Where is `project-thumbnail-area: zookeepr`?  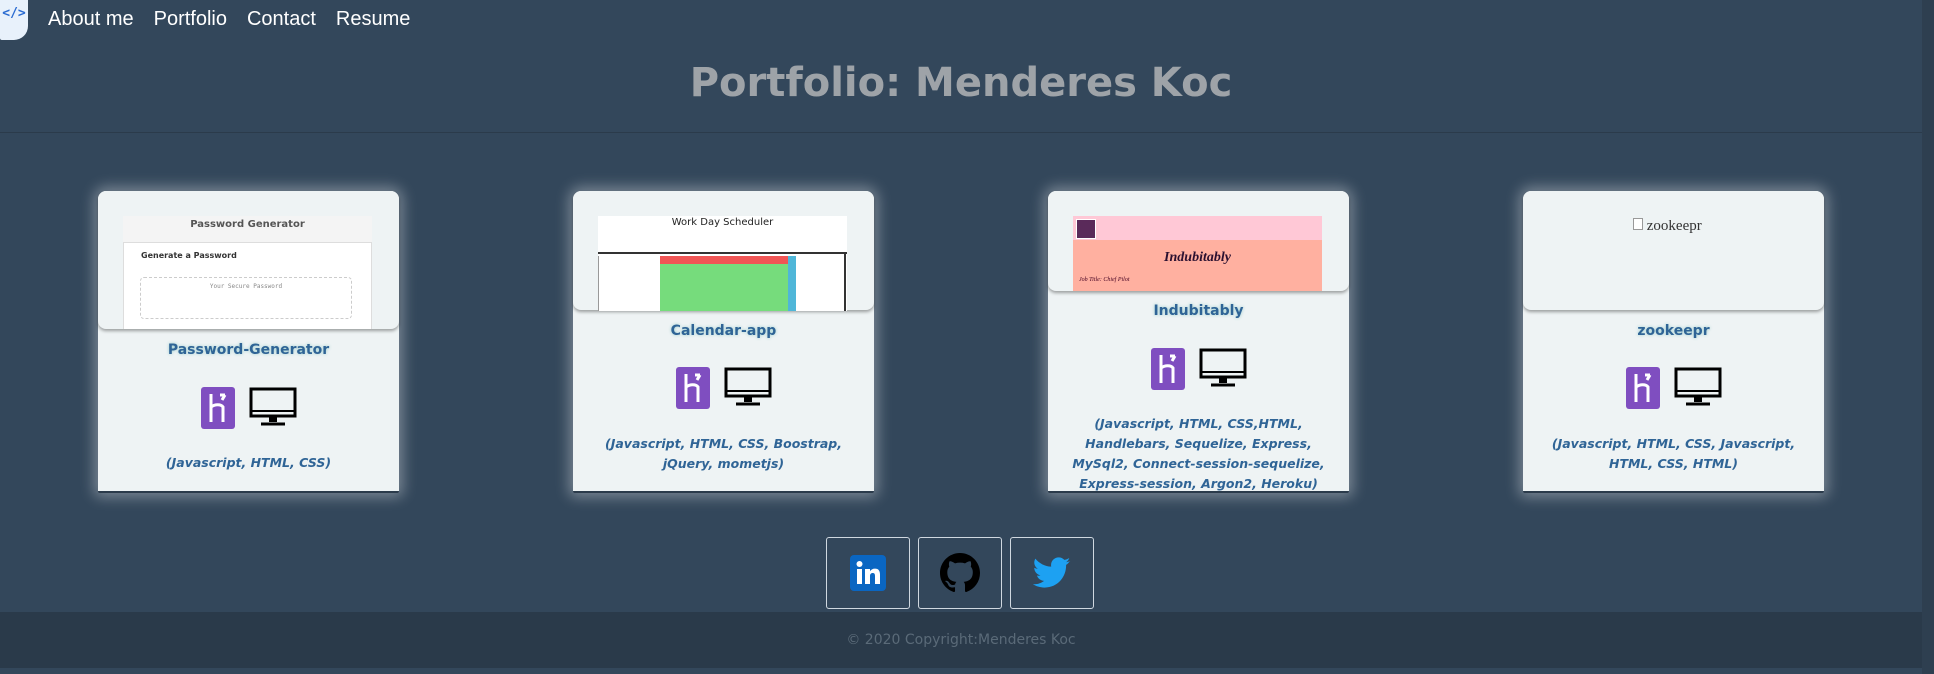 project-thumbnail-area: zookeepr is located at coordinates (1673, 250).